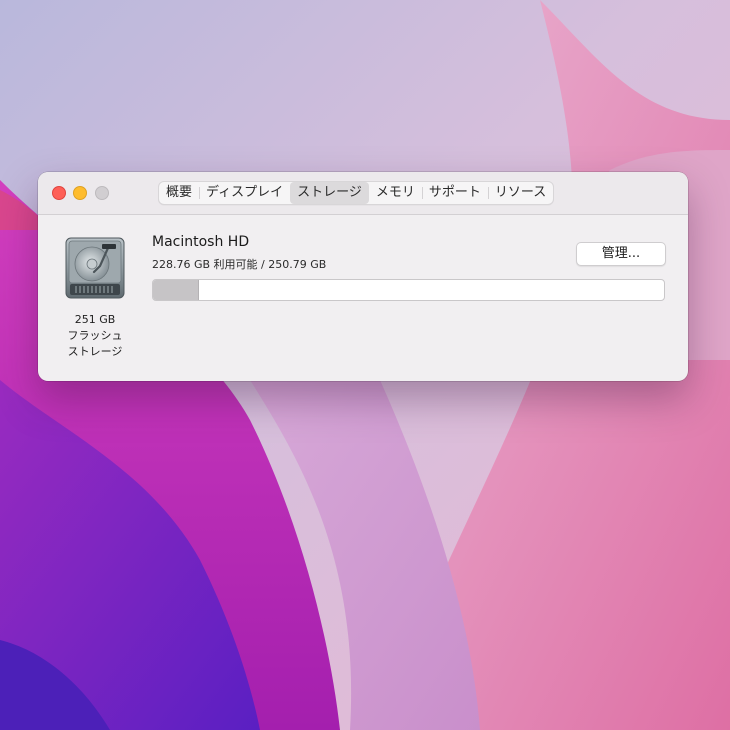 This screenshot has height=730, width=730. Describe the element at coordinates (95, 268) in the screenshot. I see `hard-drive-icon` at that location.